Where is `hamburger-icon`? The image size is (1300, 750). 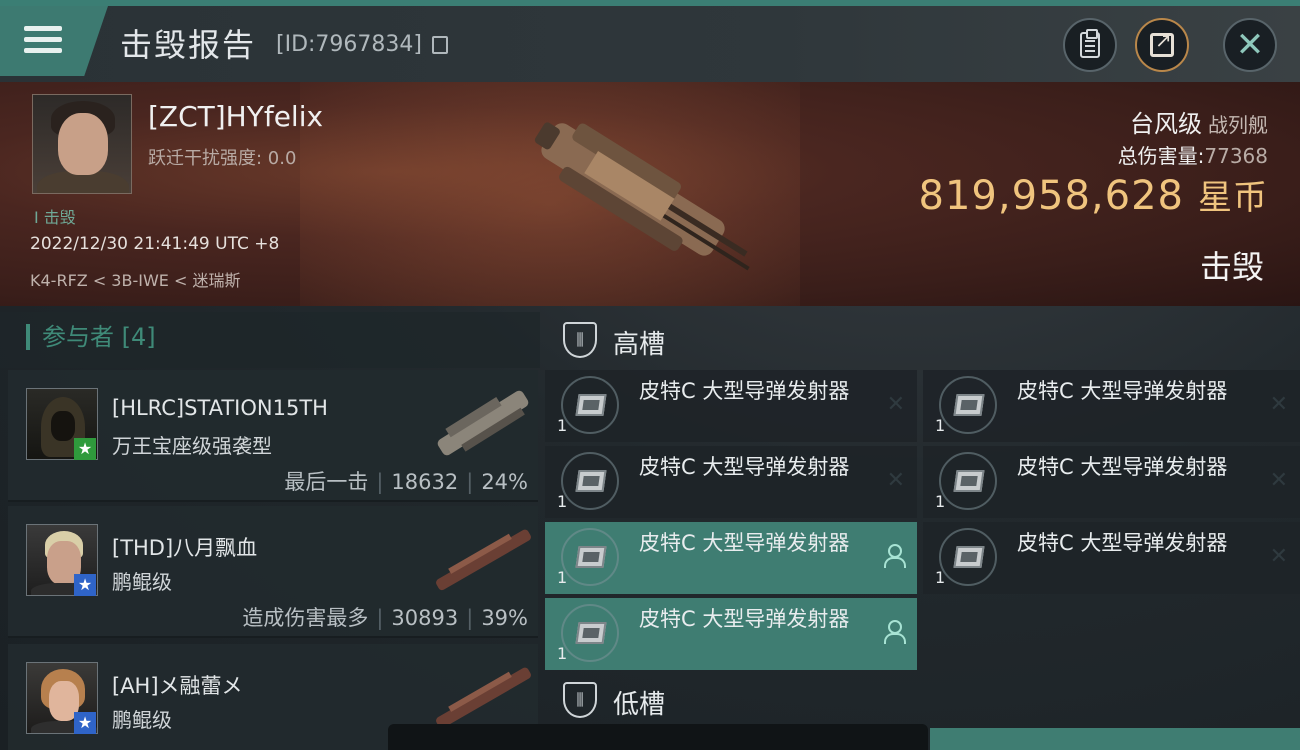
hamburger-icon is located at coordinates (43, 40).